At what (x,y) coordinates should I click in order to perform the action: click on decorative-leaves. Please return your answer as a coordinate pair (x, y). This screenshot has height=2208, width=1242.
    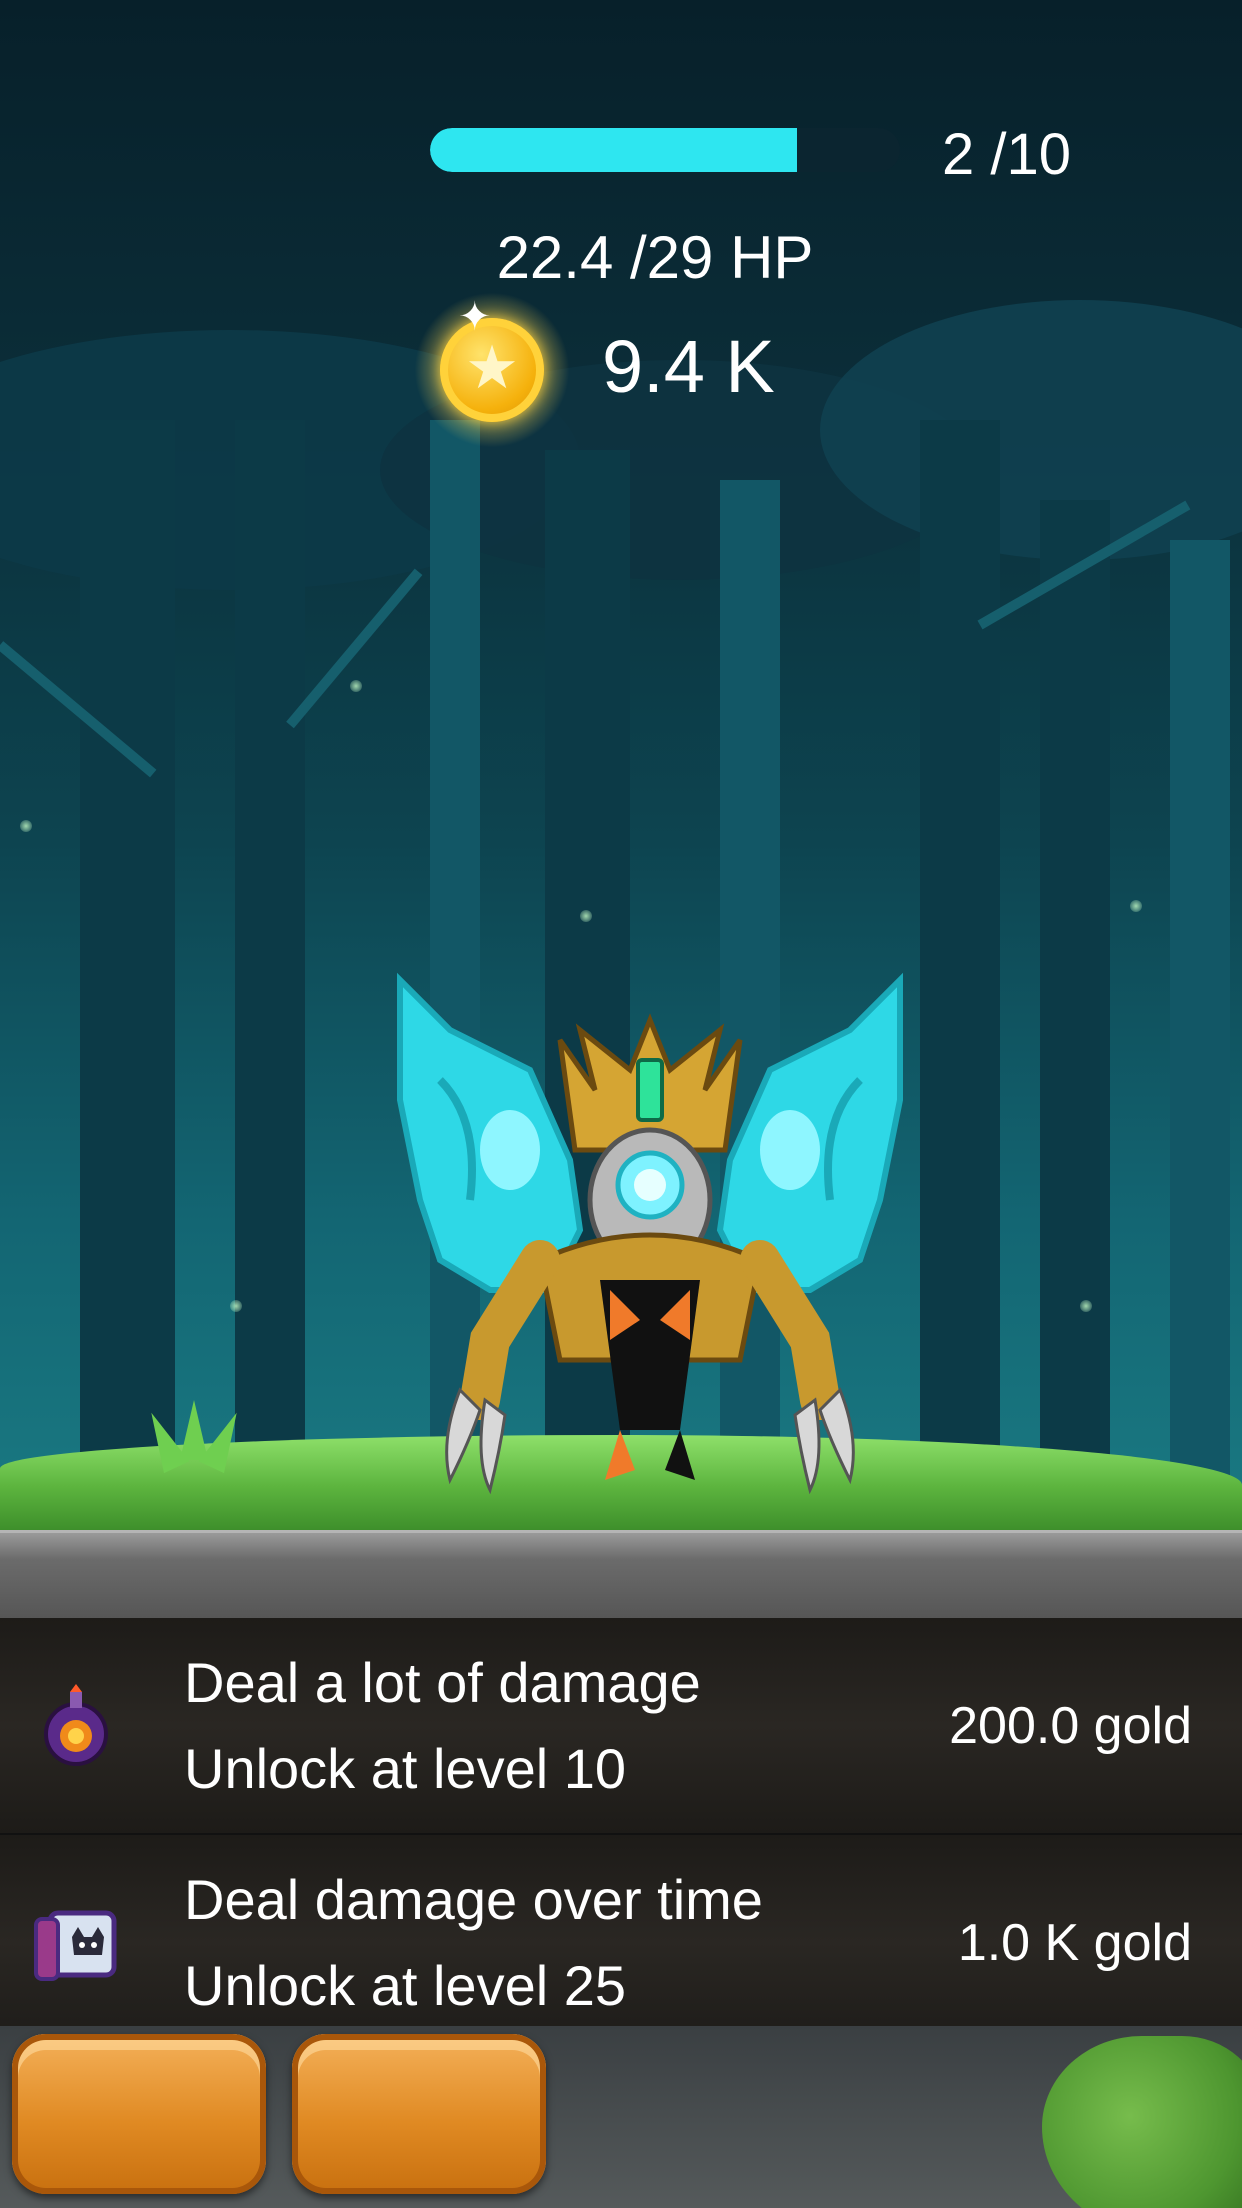
    Looking at the image, I should click on (1142, 2122).